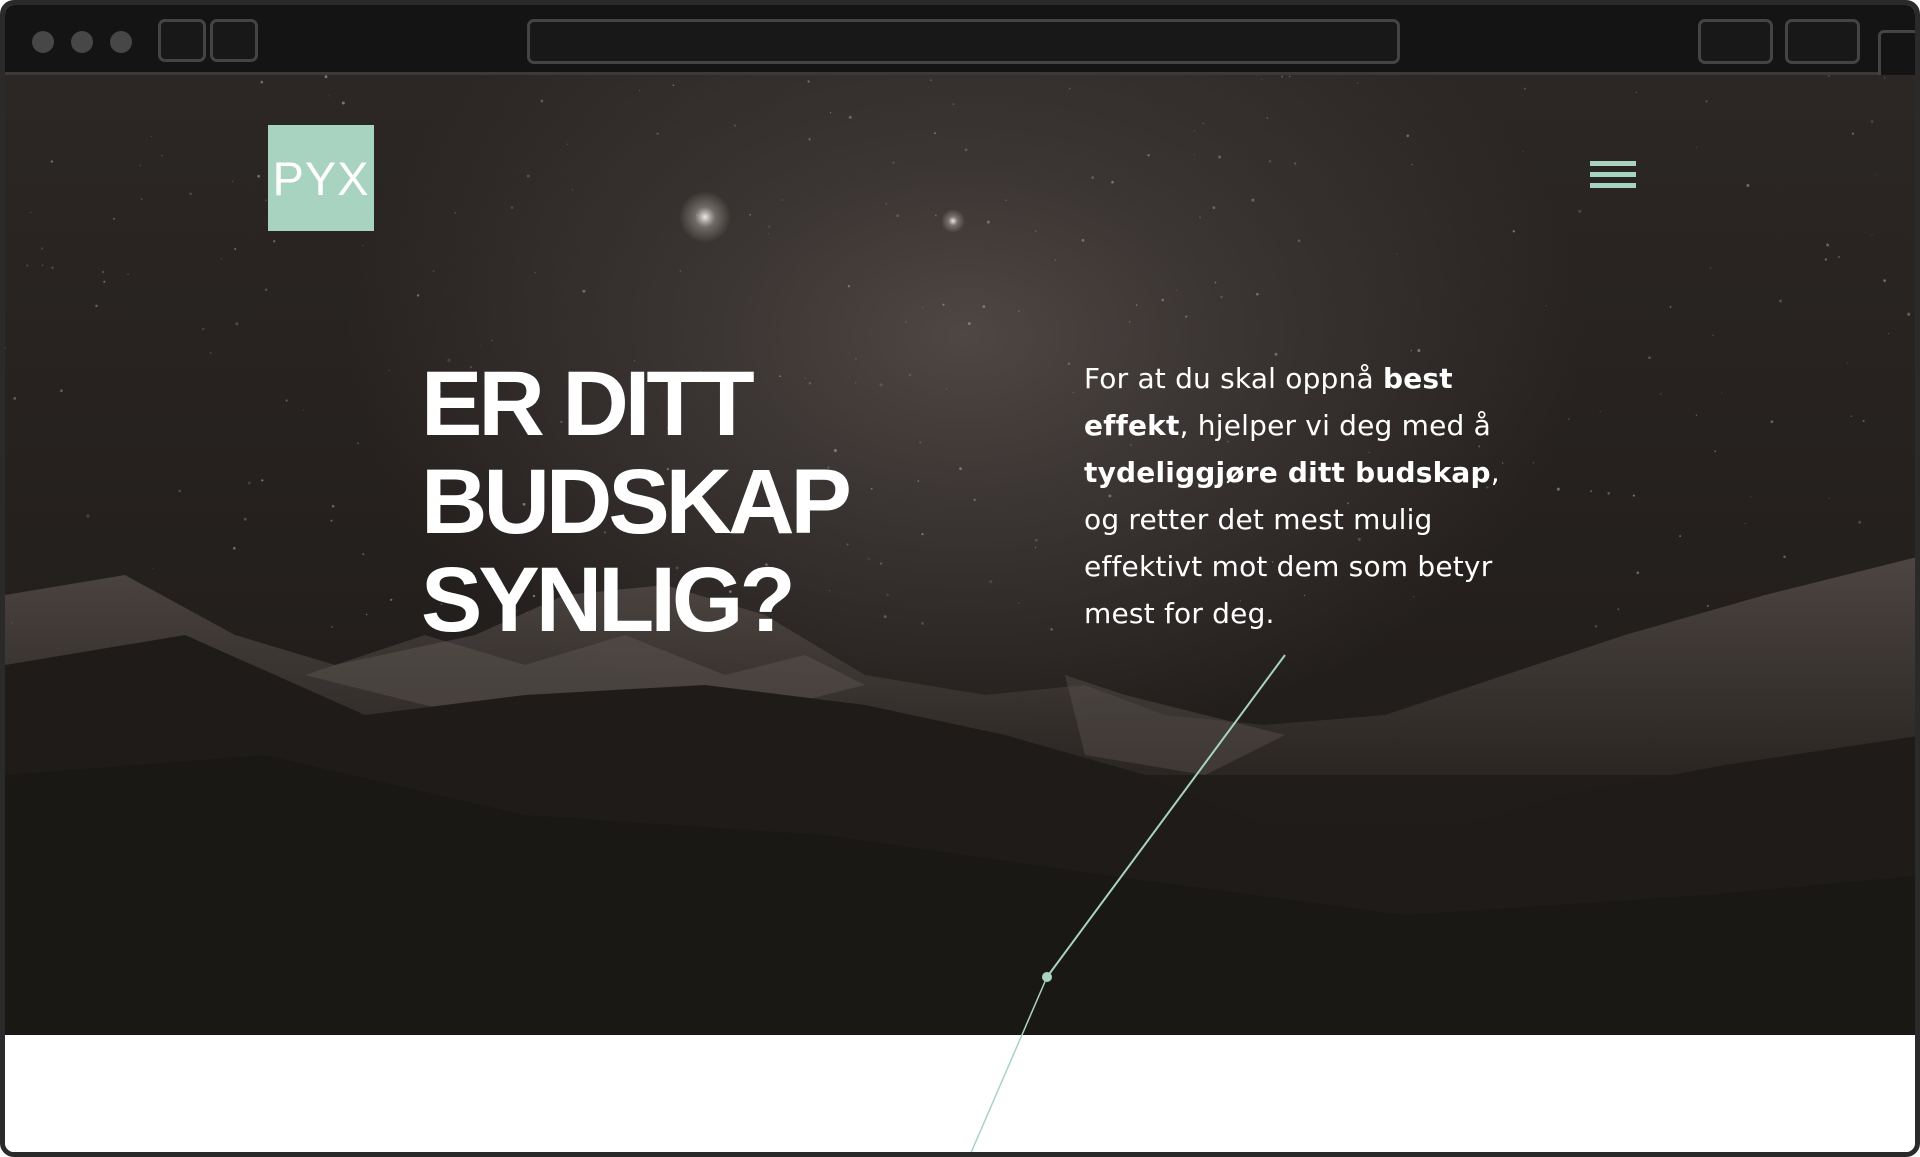  I want to click on window-close-dot, so click(43, 42).